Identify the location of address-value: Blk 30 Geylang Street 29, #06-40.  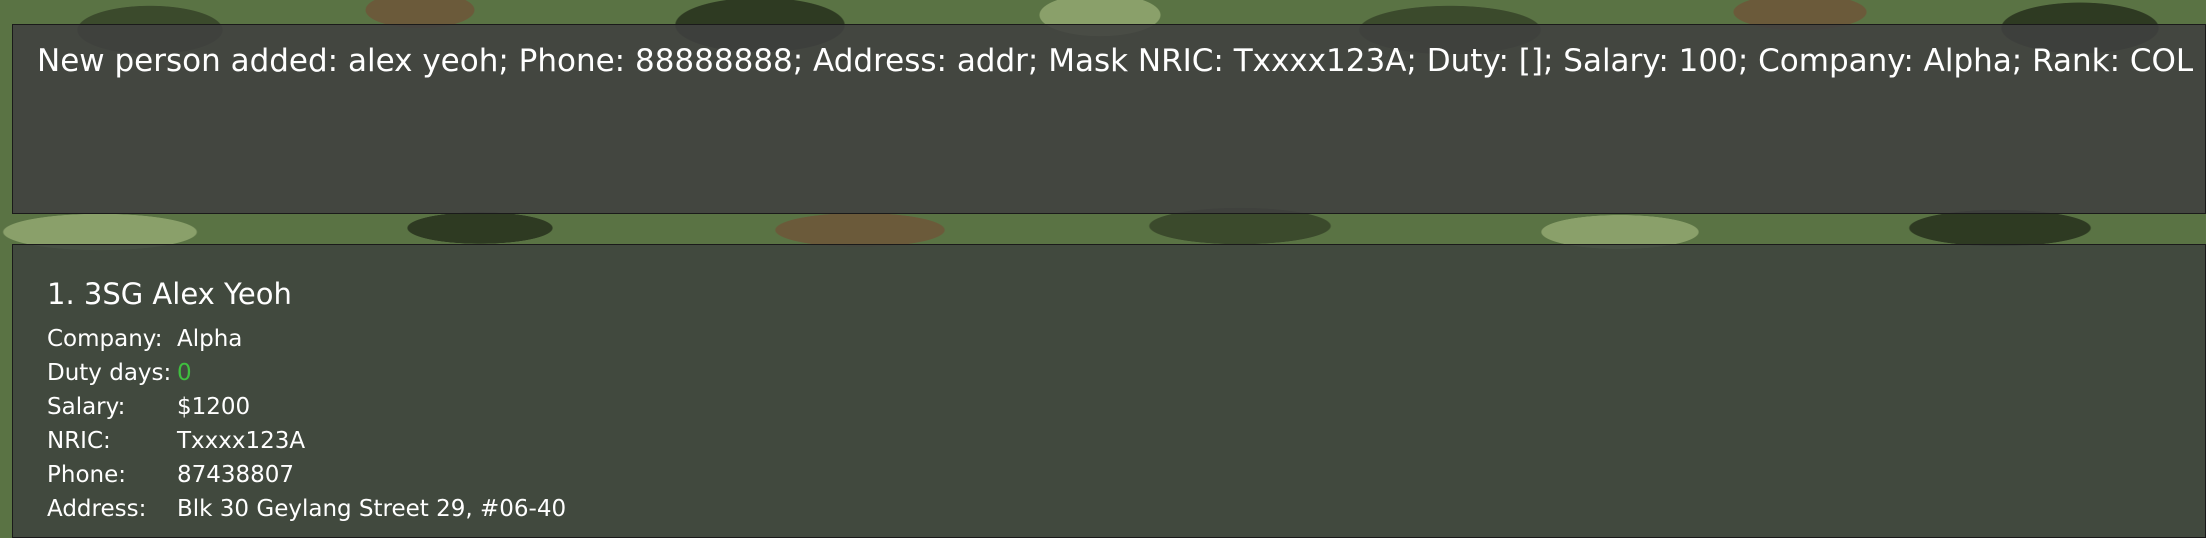
(372, 508).